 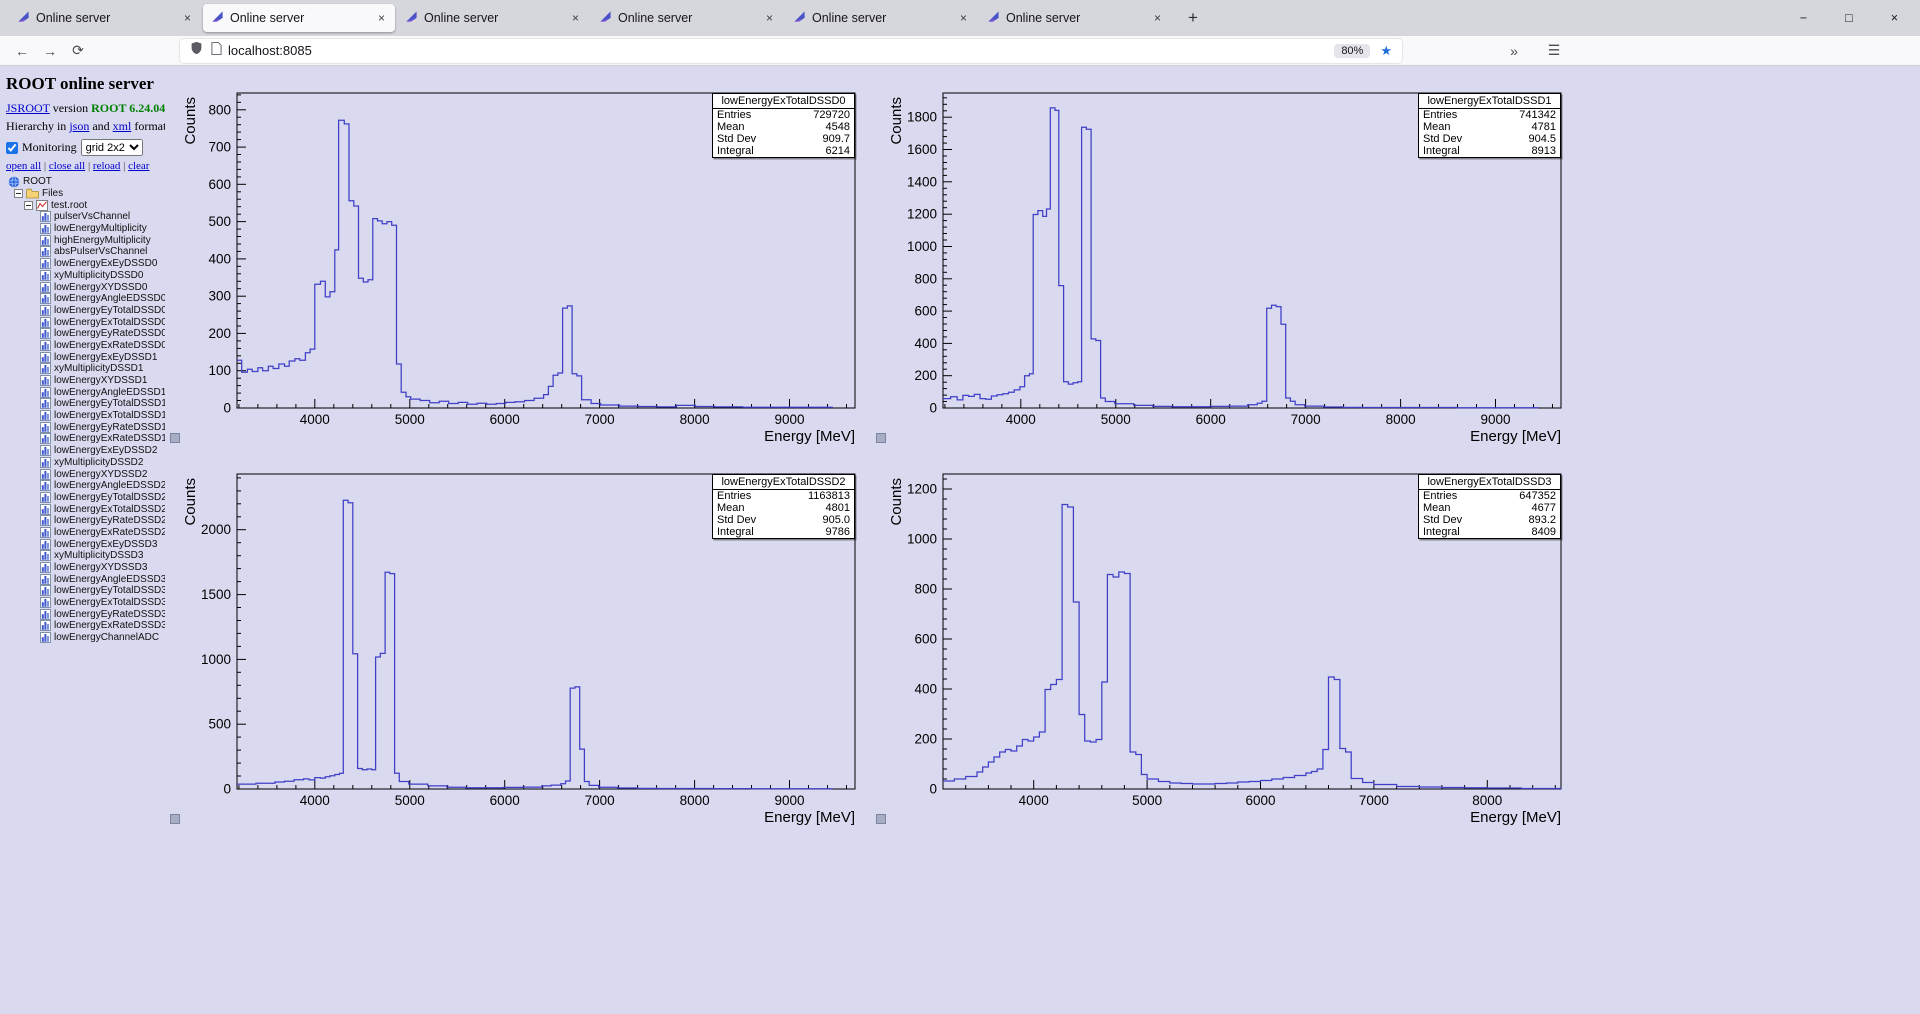 I want to click on maximize-icon: □, so click(x=1849, y=18).